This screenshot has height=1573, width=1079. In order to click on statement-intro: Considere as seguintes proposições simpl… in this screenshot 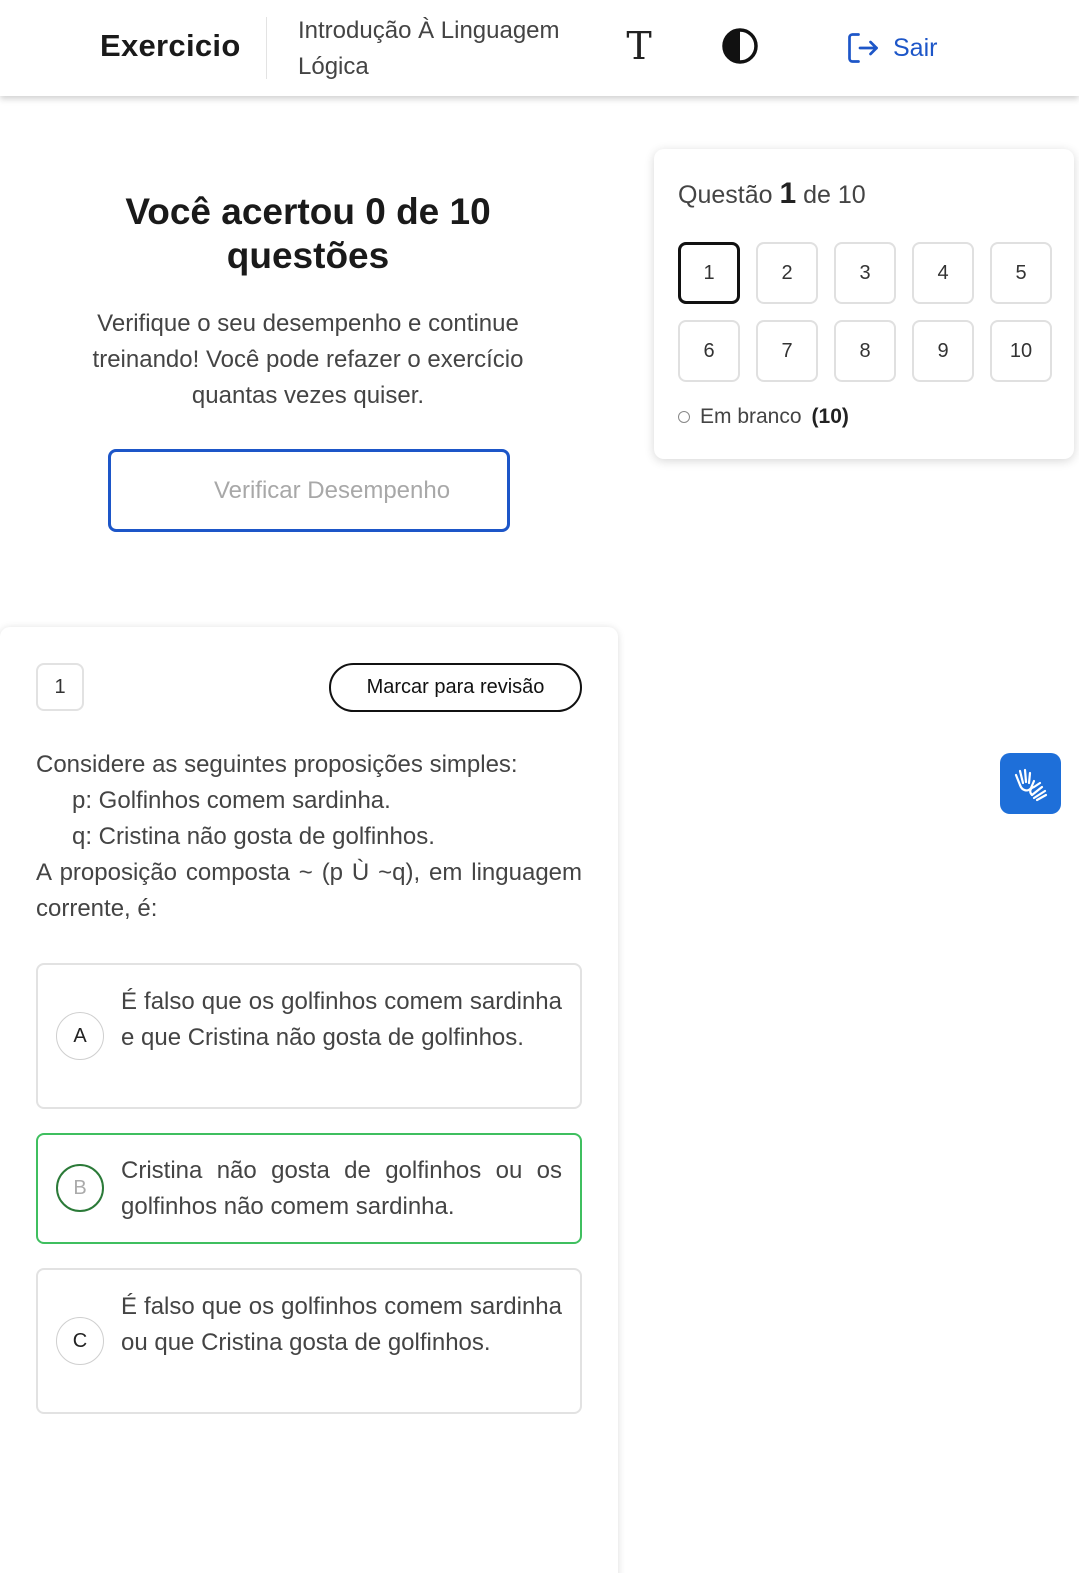, I will do `click(277, 764)`.